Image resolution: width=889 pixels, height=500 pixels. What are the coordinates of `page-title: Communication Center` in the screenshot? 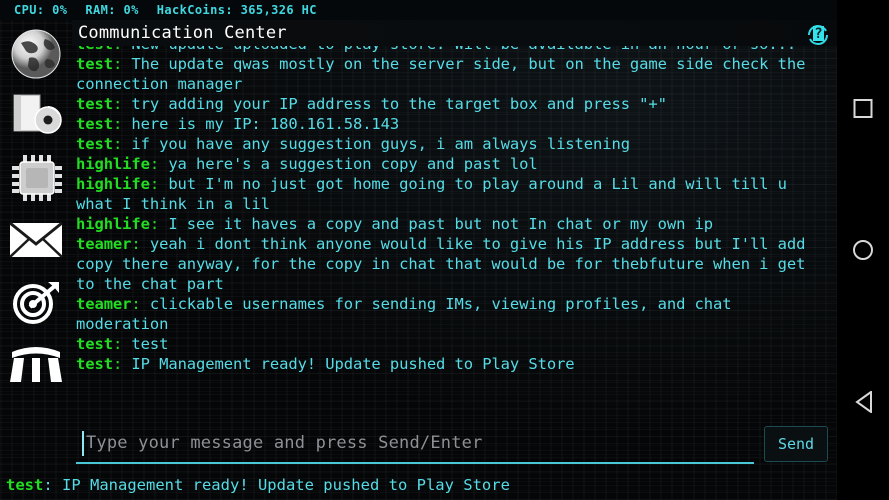 It's located at (182, 33).